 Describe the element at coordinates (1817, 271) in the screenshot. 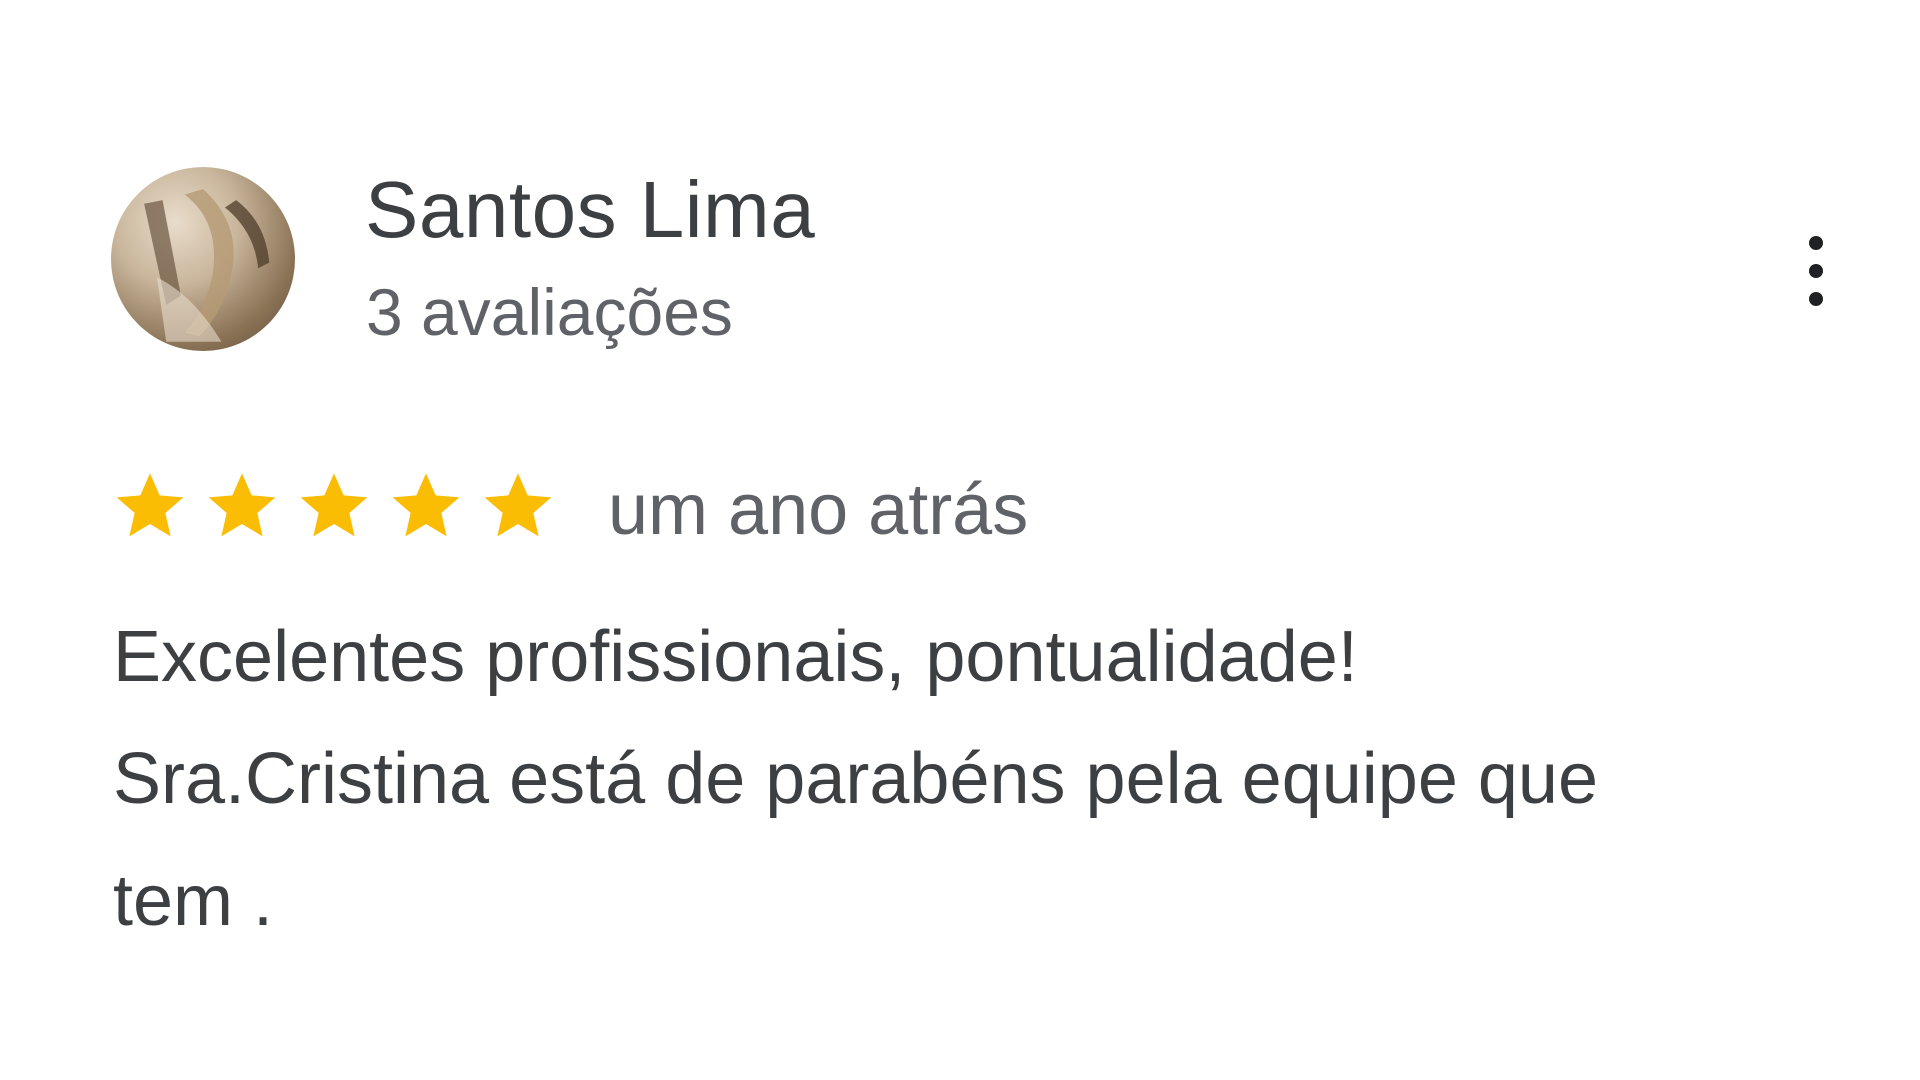

I see `more-options-button` at that location.